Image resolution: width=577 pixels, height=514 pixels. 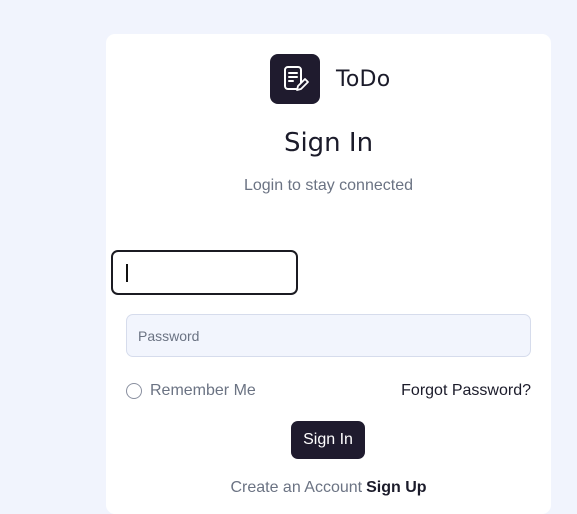 What do you see at coordinates (127, 273) in the screenshot?
I see `text-caret` at bounding box center [127, 273].